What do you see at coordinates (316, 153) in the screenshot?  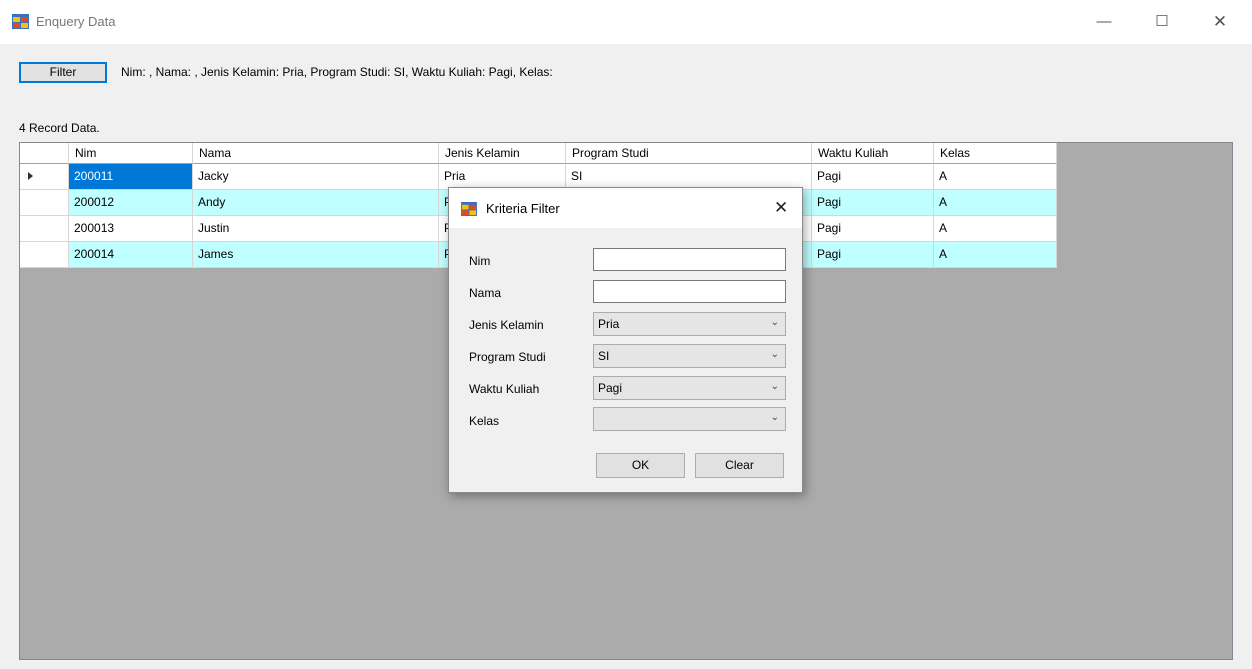 I see `column-header-nama: Nama` at bounding box center [316, 153].